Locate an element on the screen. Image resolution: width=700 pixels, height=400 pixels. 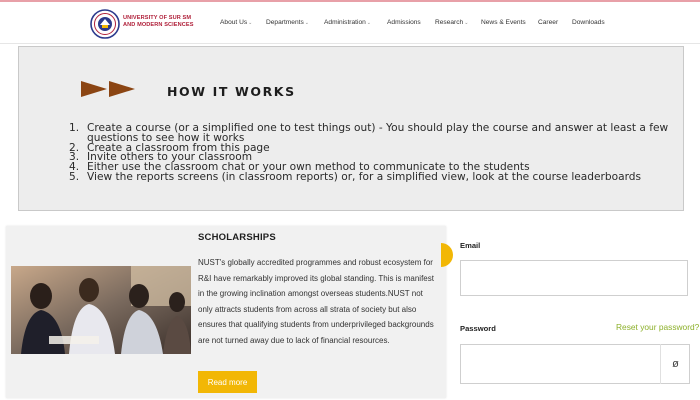
step-number: 1. is located at coordinates (74, 128).